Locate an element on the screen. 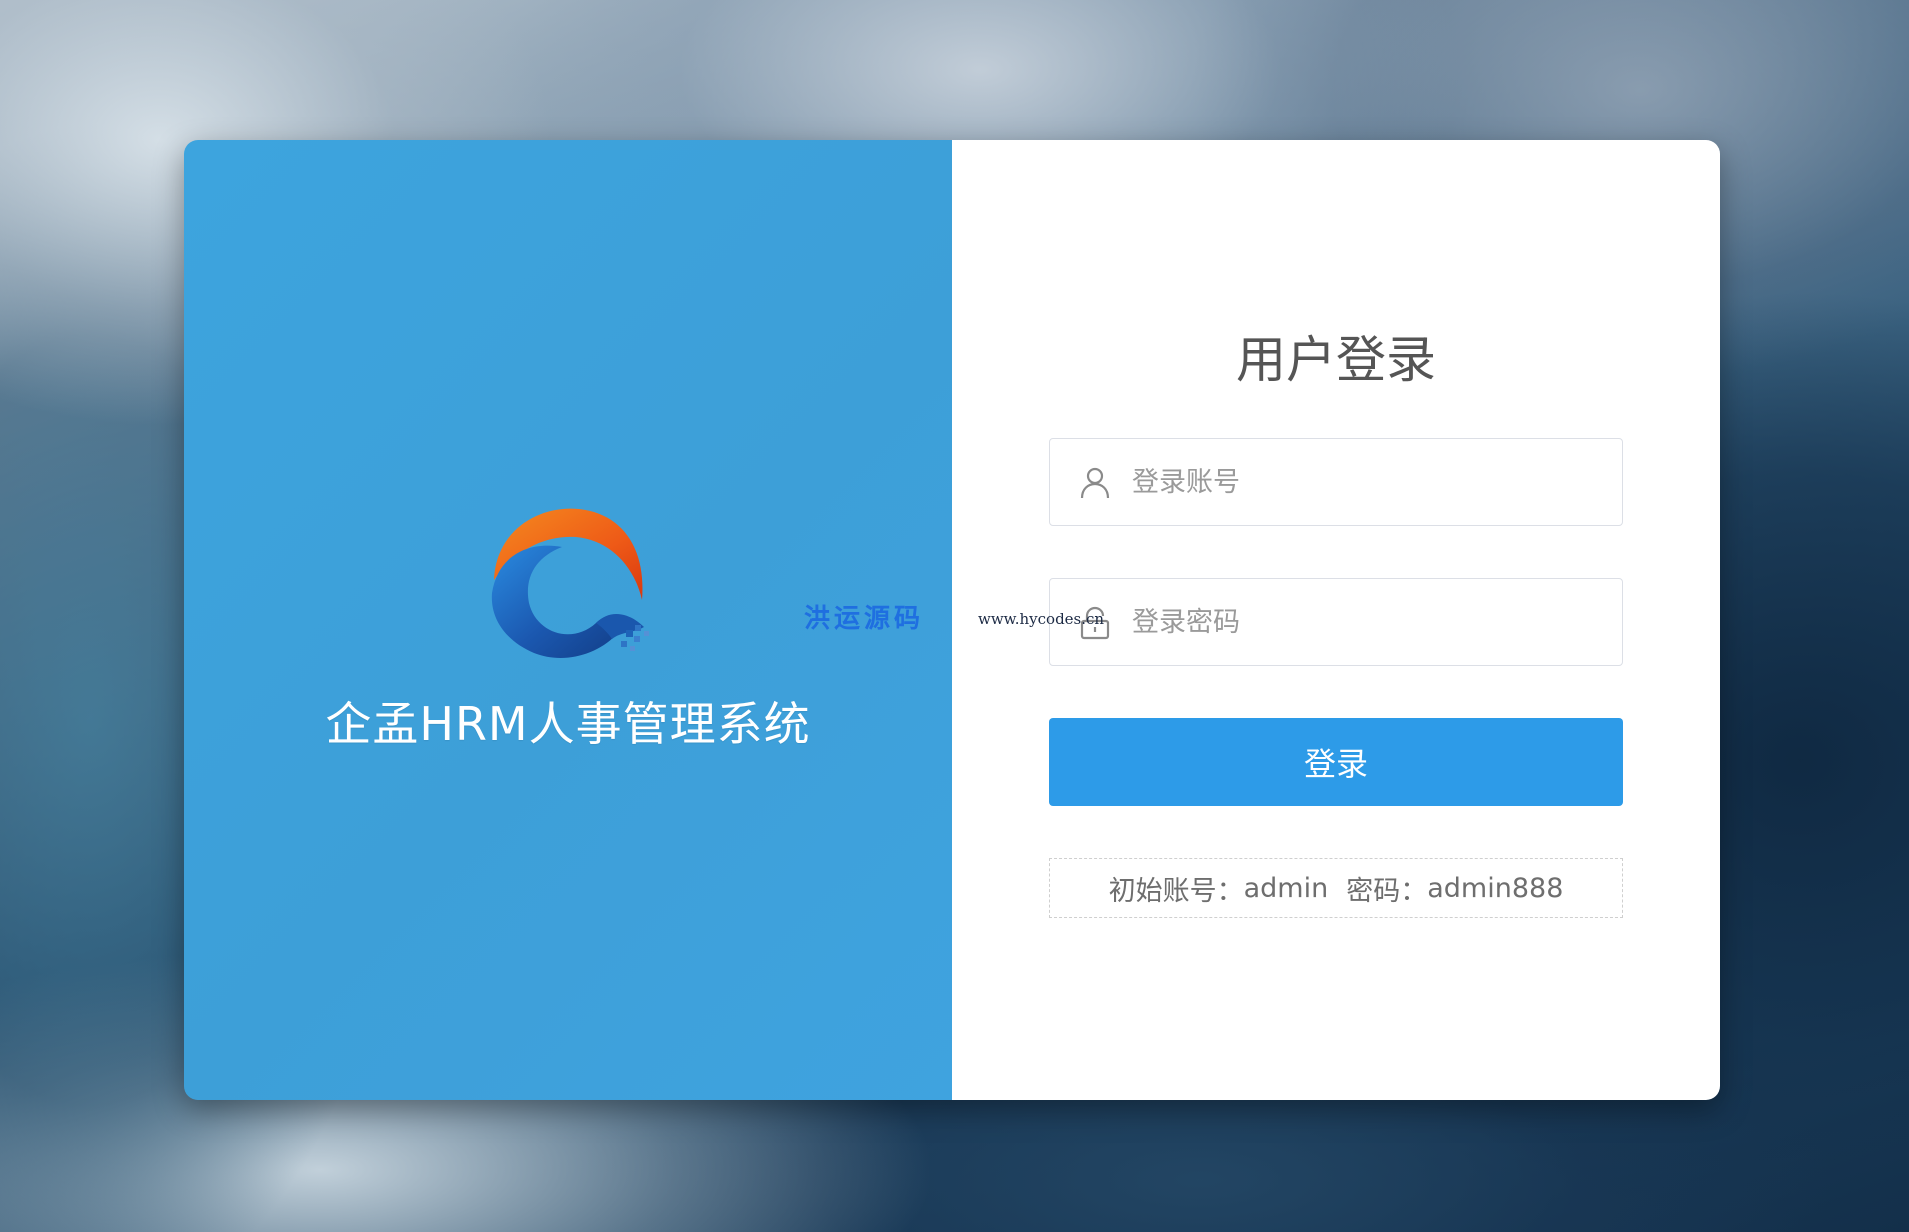  password-field is located at coordinates (1336, 622).